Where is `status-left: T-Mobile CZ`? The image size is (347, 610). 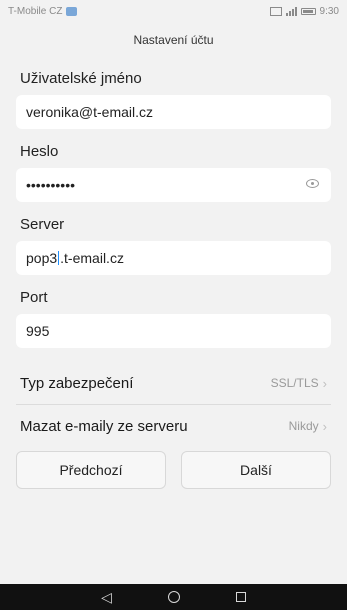 status-left: T-Mobile CZ is located at coordinates (43, 11).